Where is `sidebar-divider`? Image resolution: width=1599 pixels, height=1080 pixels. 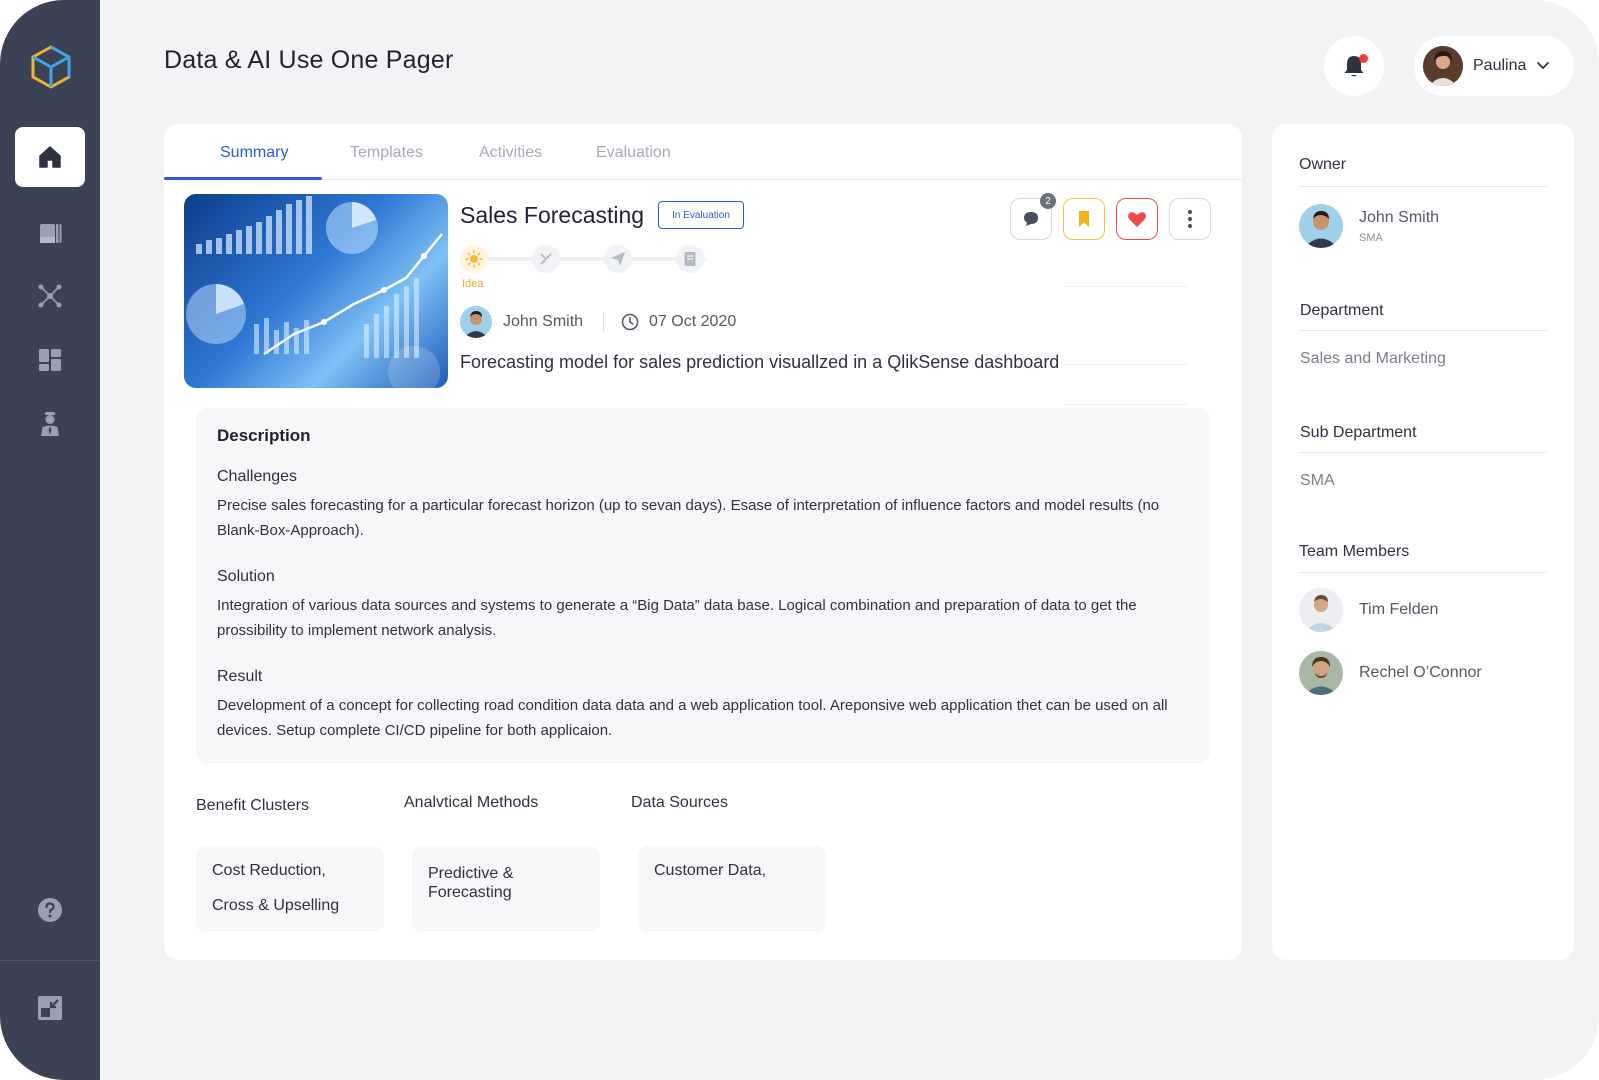 sidebar-divider is located at coordinates (50, 960).